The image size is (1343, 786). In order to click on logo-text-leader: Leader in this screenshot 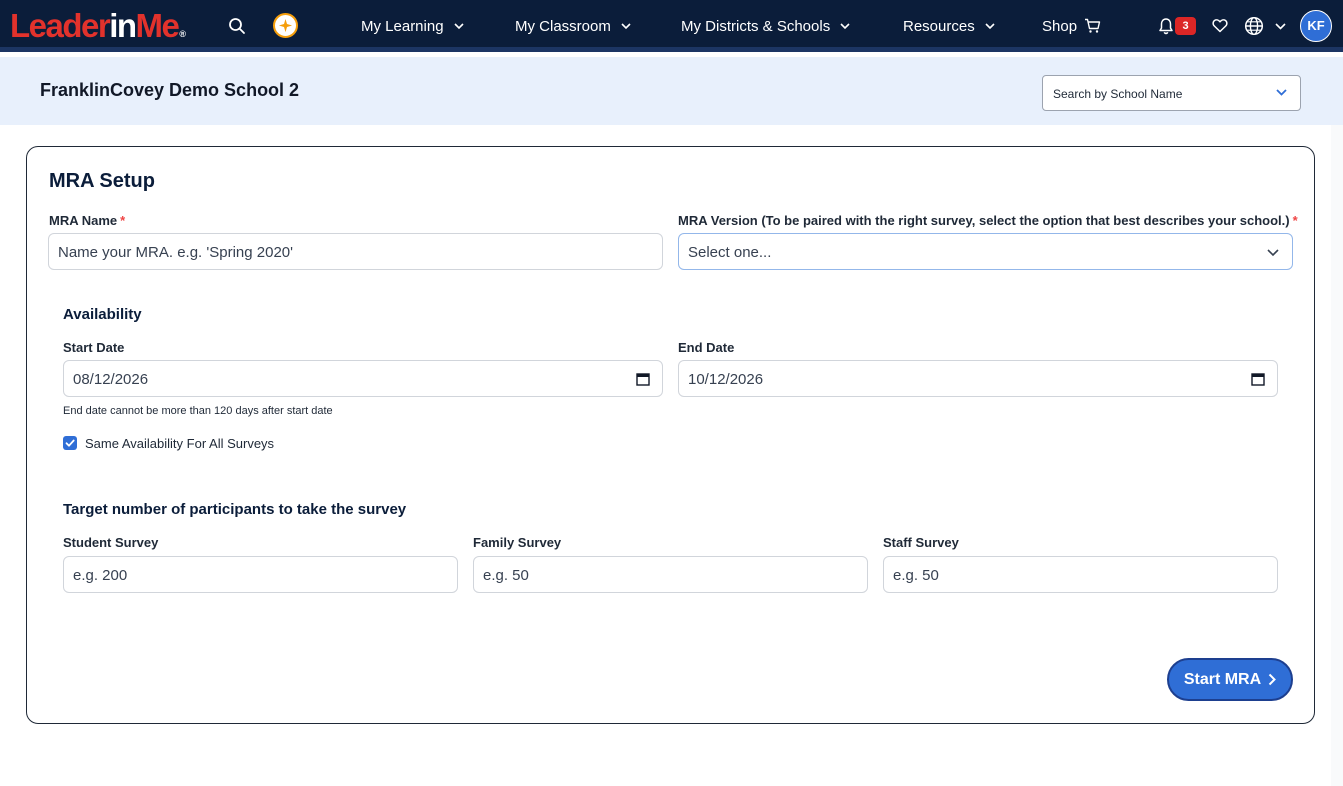, I will do `click(60, 25)`.